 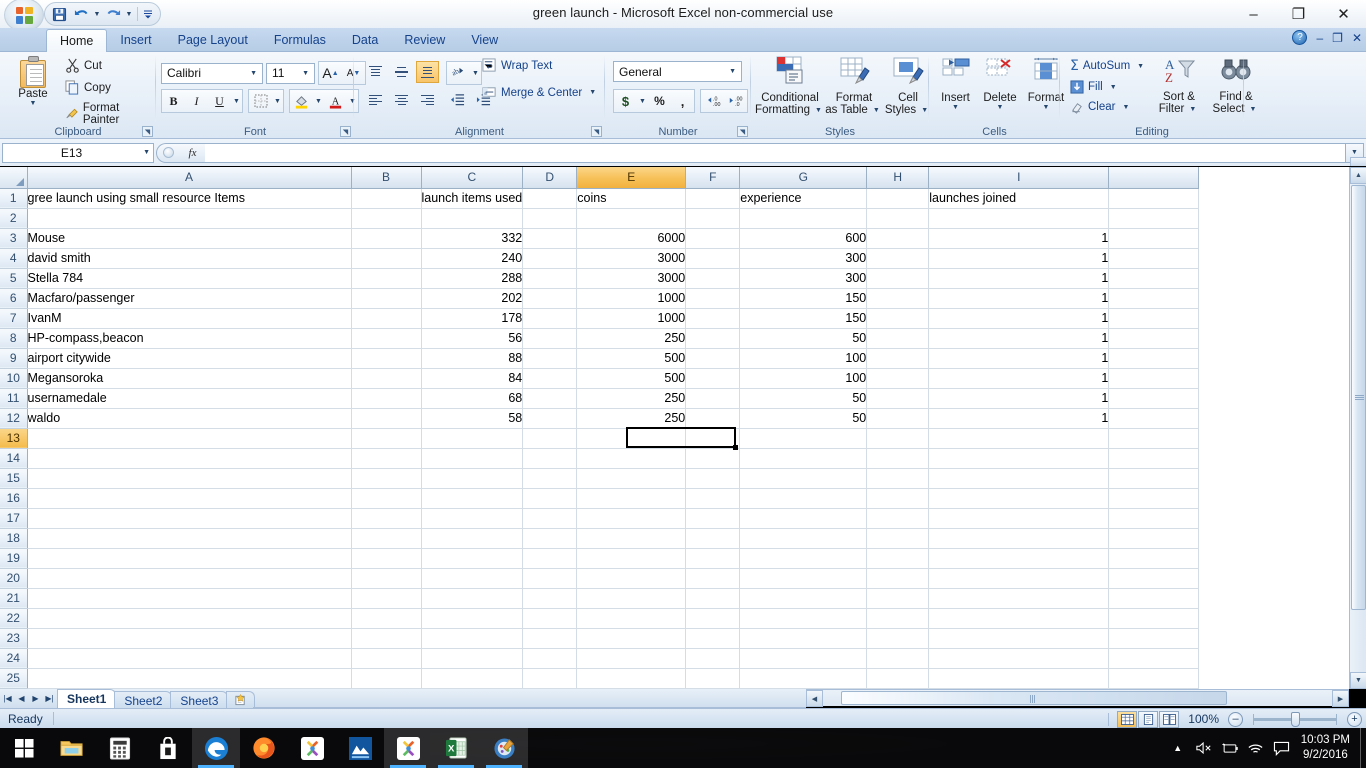 What do you see at coordinates (898, 458) in the screenshot?
I see `cell-h14` at bounding box center [898, 458].